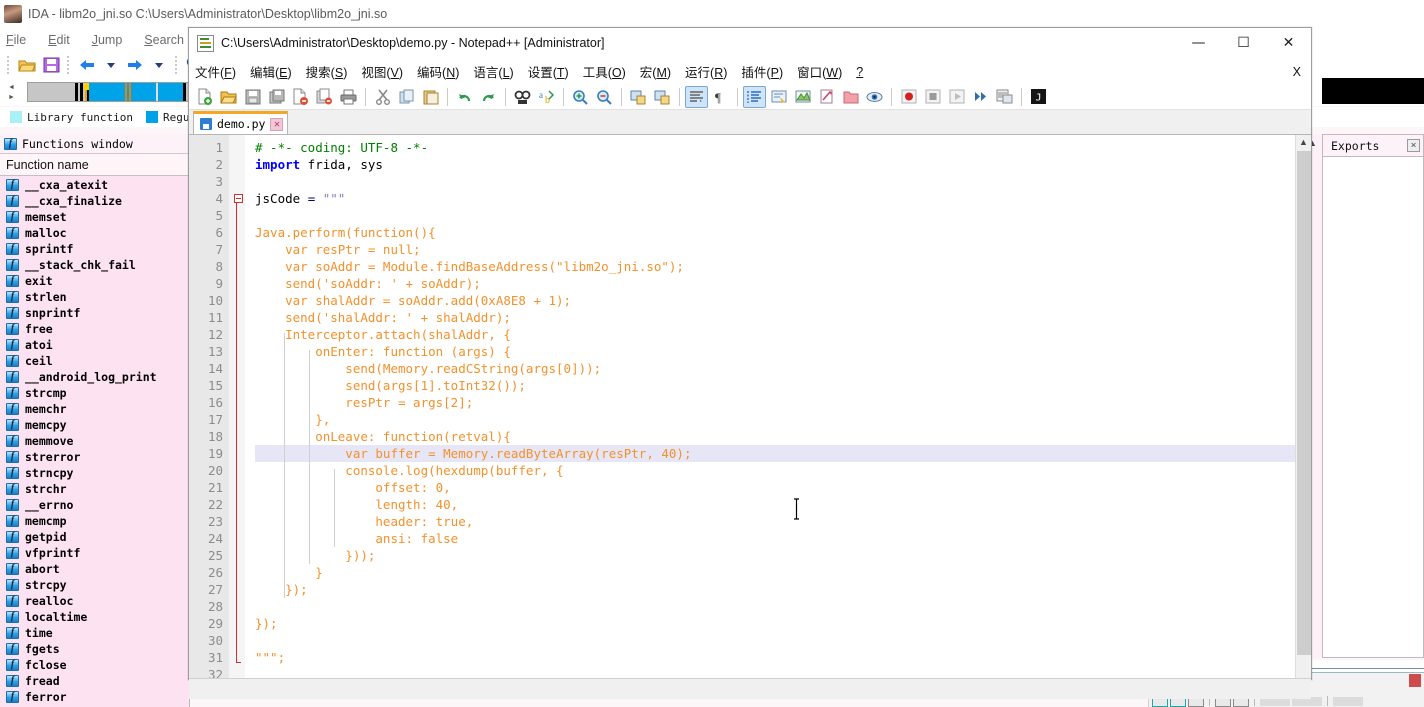 Image resolution: width=1424 pixels, height=707 pixels. What do you see at coordinates (94, 393) in the screenshot?
I see `function-list-item: f strcmp` at bounding box center [94, 393].